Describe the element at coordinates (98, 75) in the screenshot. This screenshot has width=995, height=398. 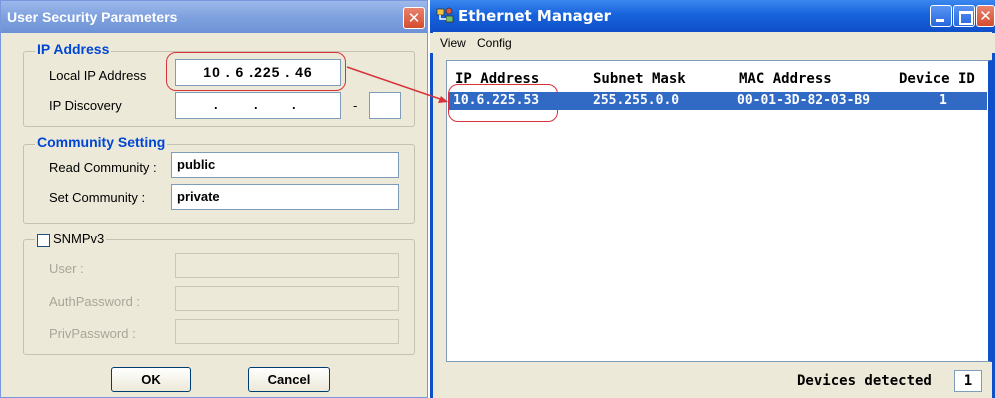
I see `local-ip-label: Local IP Address` at that location.